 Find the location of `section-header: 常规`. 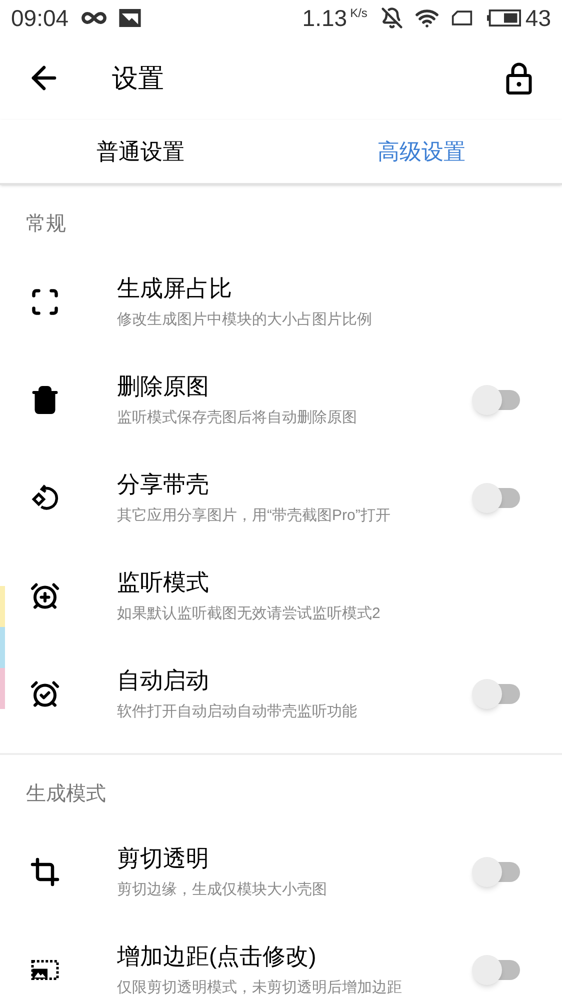

section-header: 常规 is located at coordinates (46, 224).